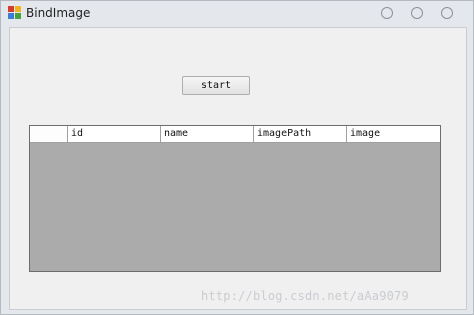 This screenshot has width=474, height=315. Describe the element at coordinates (49, 134) in the screenshot. I see `grid-corner-cell` at that location.